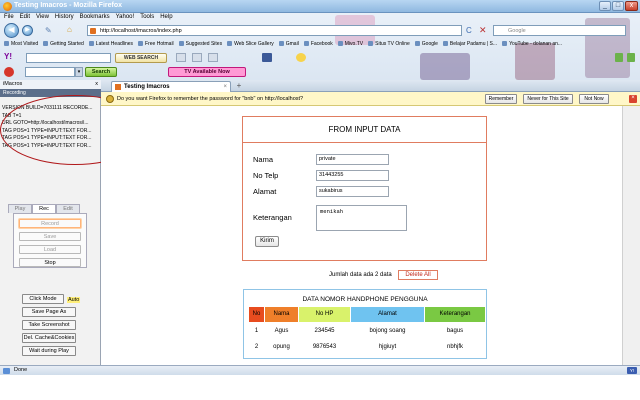 This screenshot has width=640, height=400. I want to click on nama-input: private, so click(352, 159).